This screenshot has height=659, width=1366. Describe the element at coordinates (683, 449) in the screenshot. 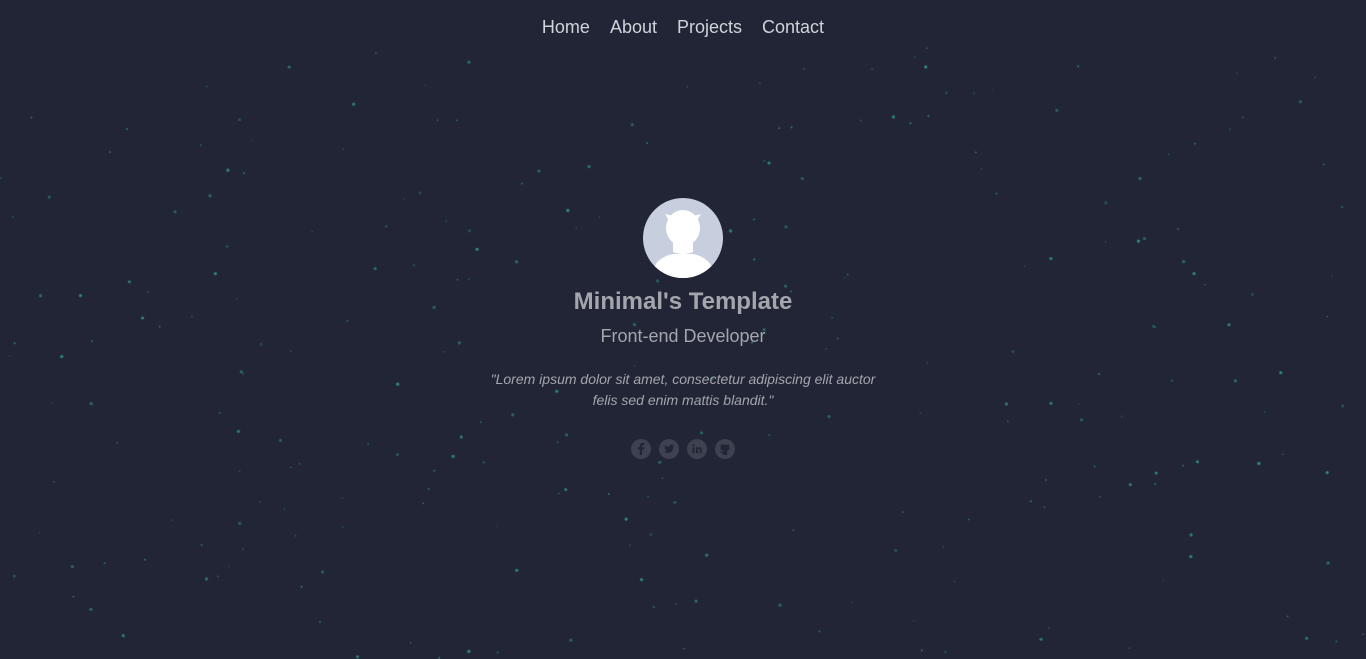

I see `social-links` at that location.